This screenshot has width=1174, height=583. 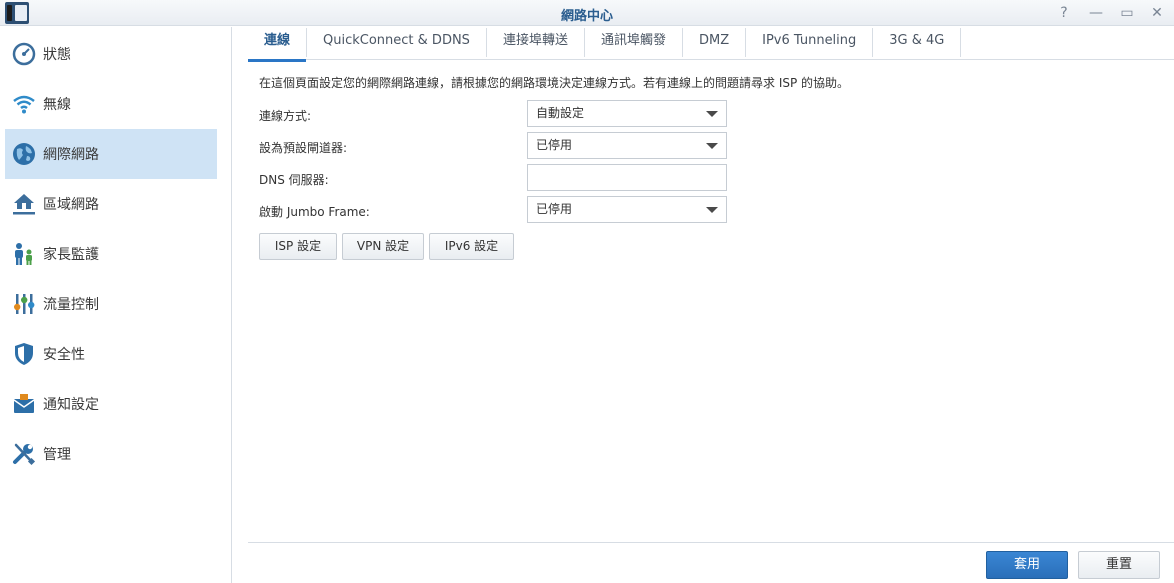 What do you see at coordinates (111, 204) in the screenshot?
I see `sidebar-item-lan: 區域網路` at bounding box center [111, 204].